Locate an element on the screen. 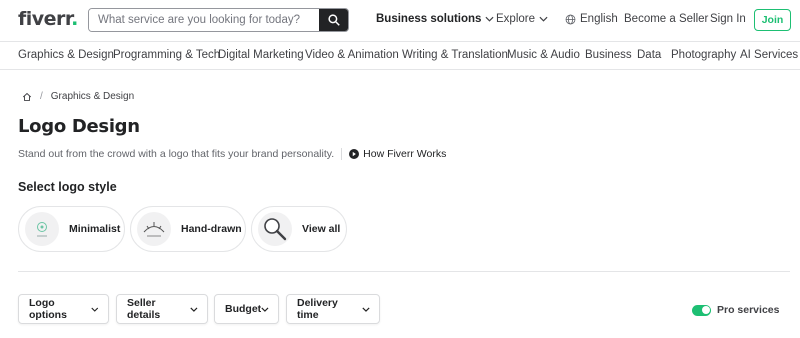 This screenshot has width=800, height=338. budget-label: Budget is located at coordinates (243, 309).